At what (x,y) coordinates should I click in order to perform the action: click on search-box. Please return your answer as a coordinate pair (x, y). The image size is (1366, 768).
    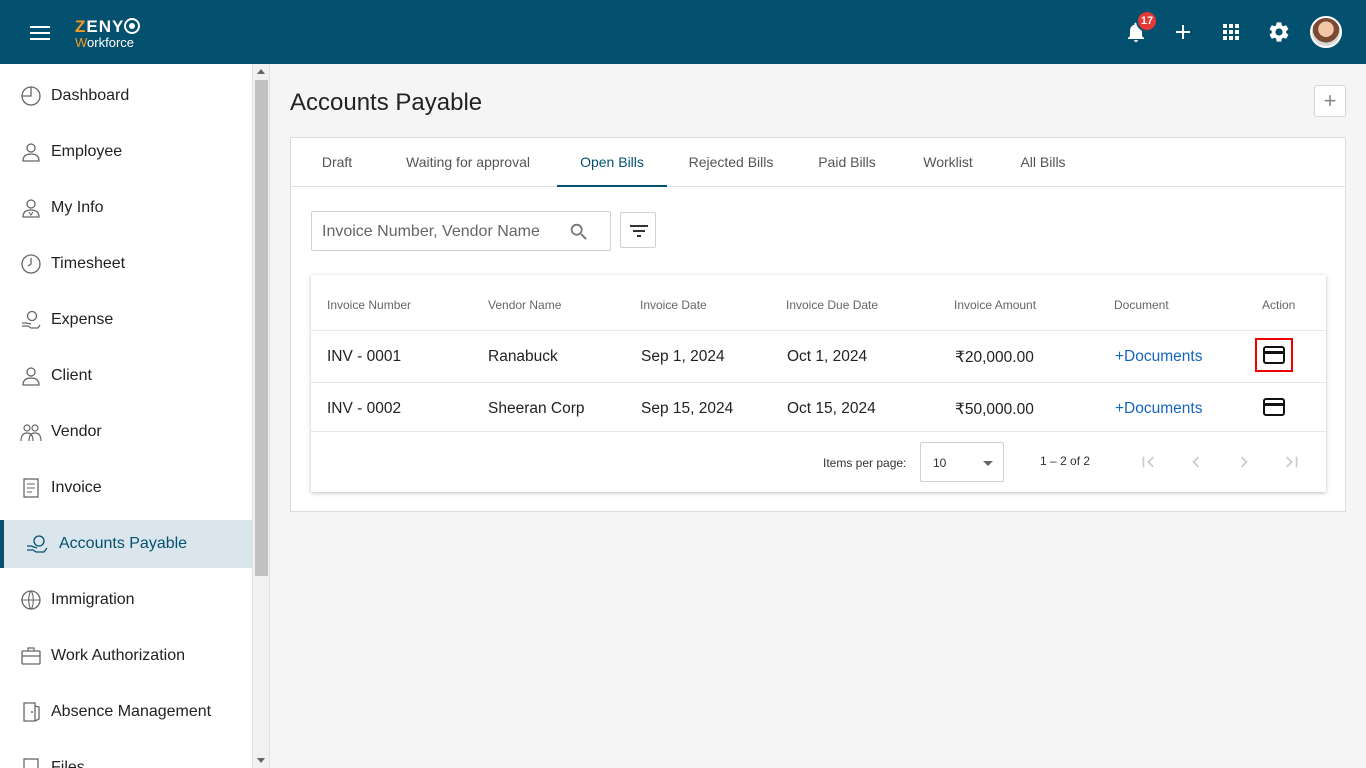
    Looking at the image, I should click on (461, 231).